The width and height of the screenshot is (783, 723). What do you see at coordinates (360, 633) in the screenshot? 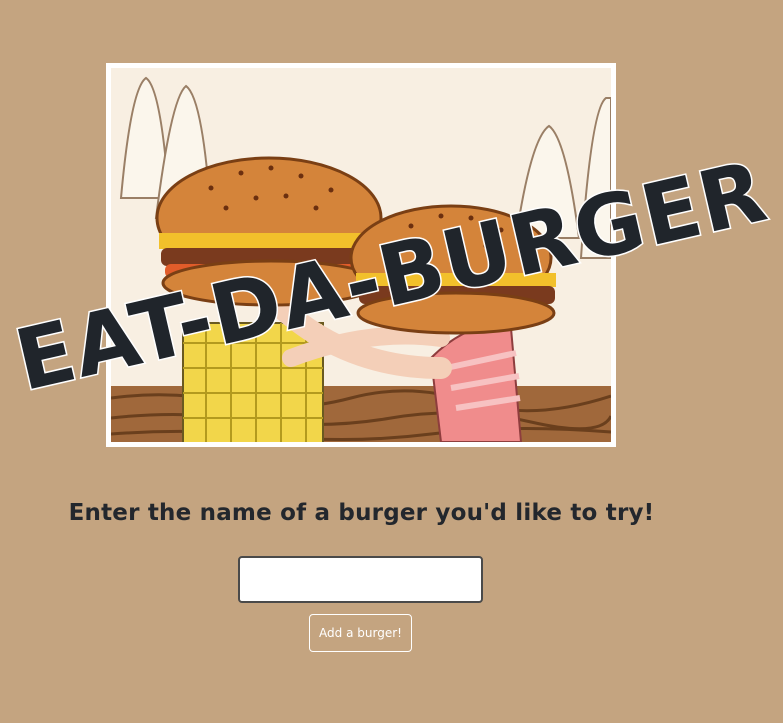
I see `add-burger-button: Add a burger!` at bounding box center [360, 633].